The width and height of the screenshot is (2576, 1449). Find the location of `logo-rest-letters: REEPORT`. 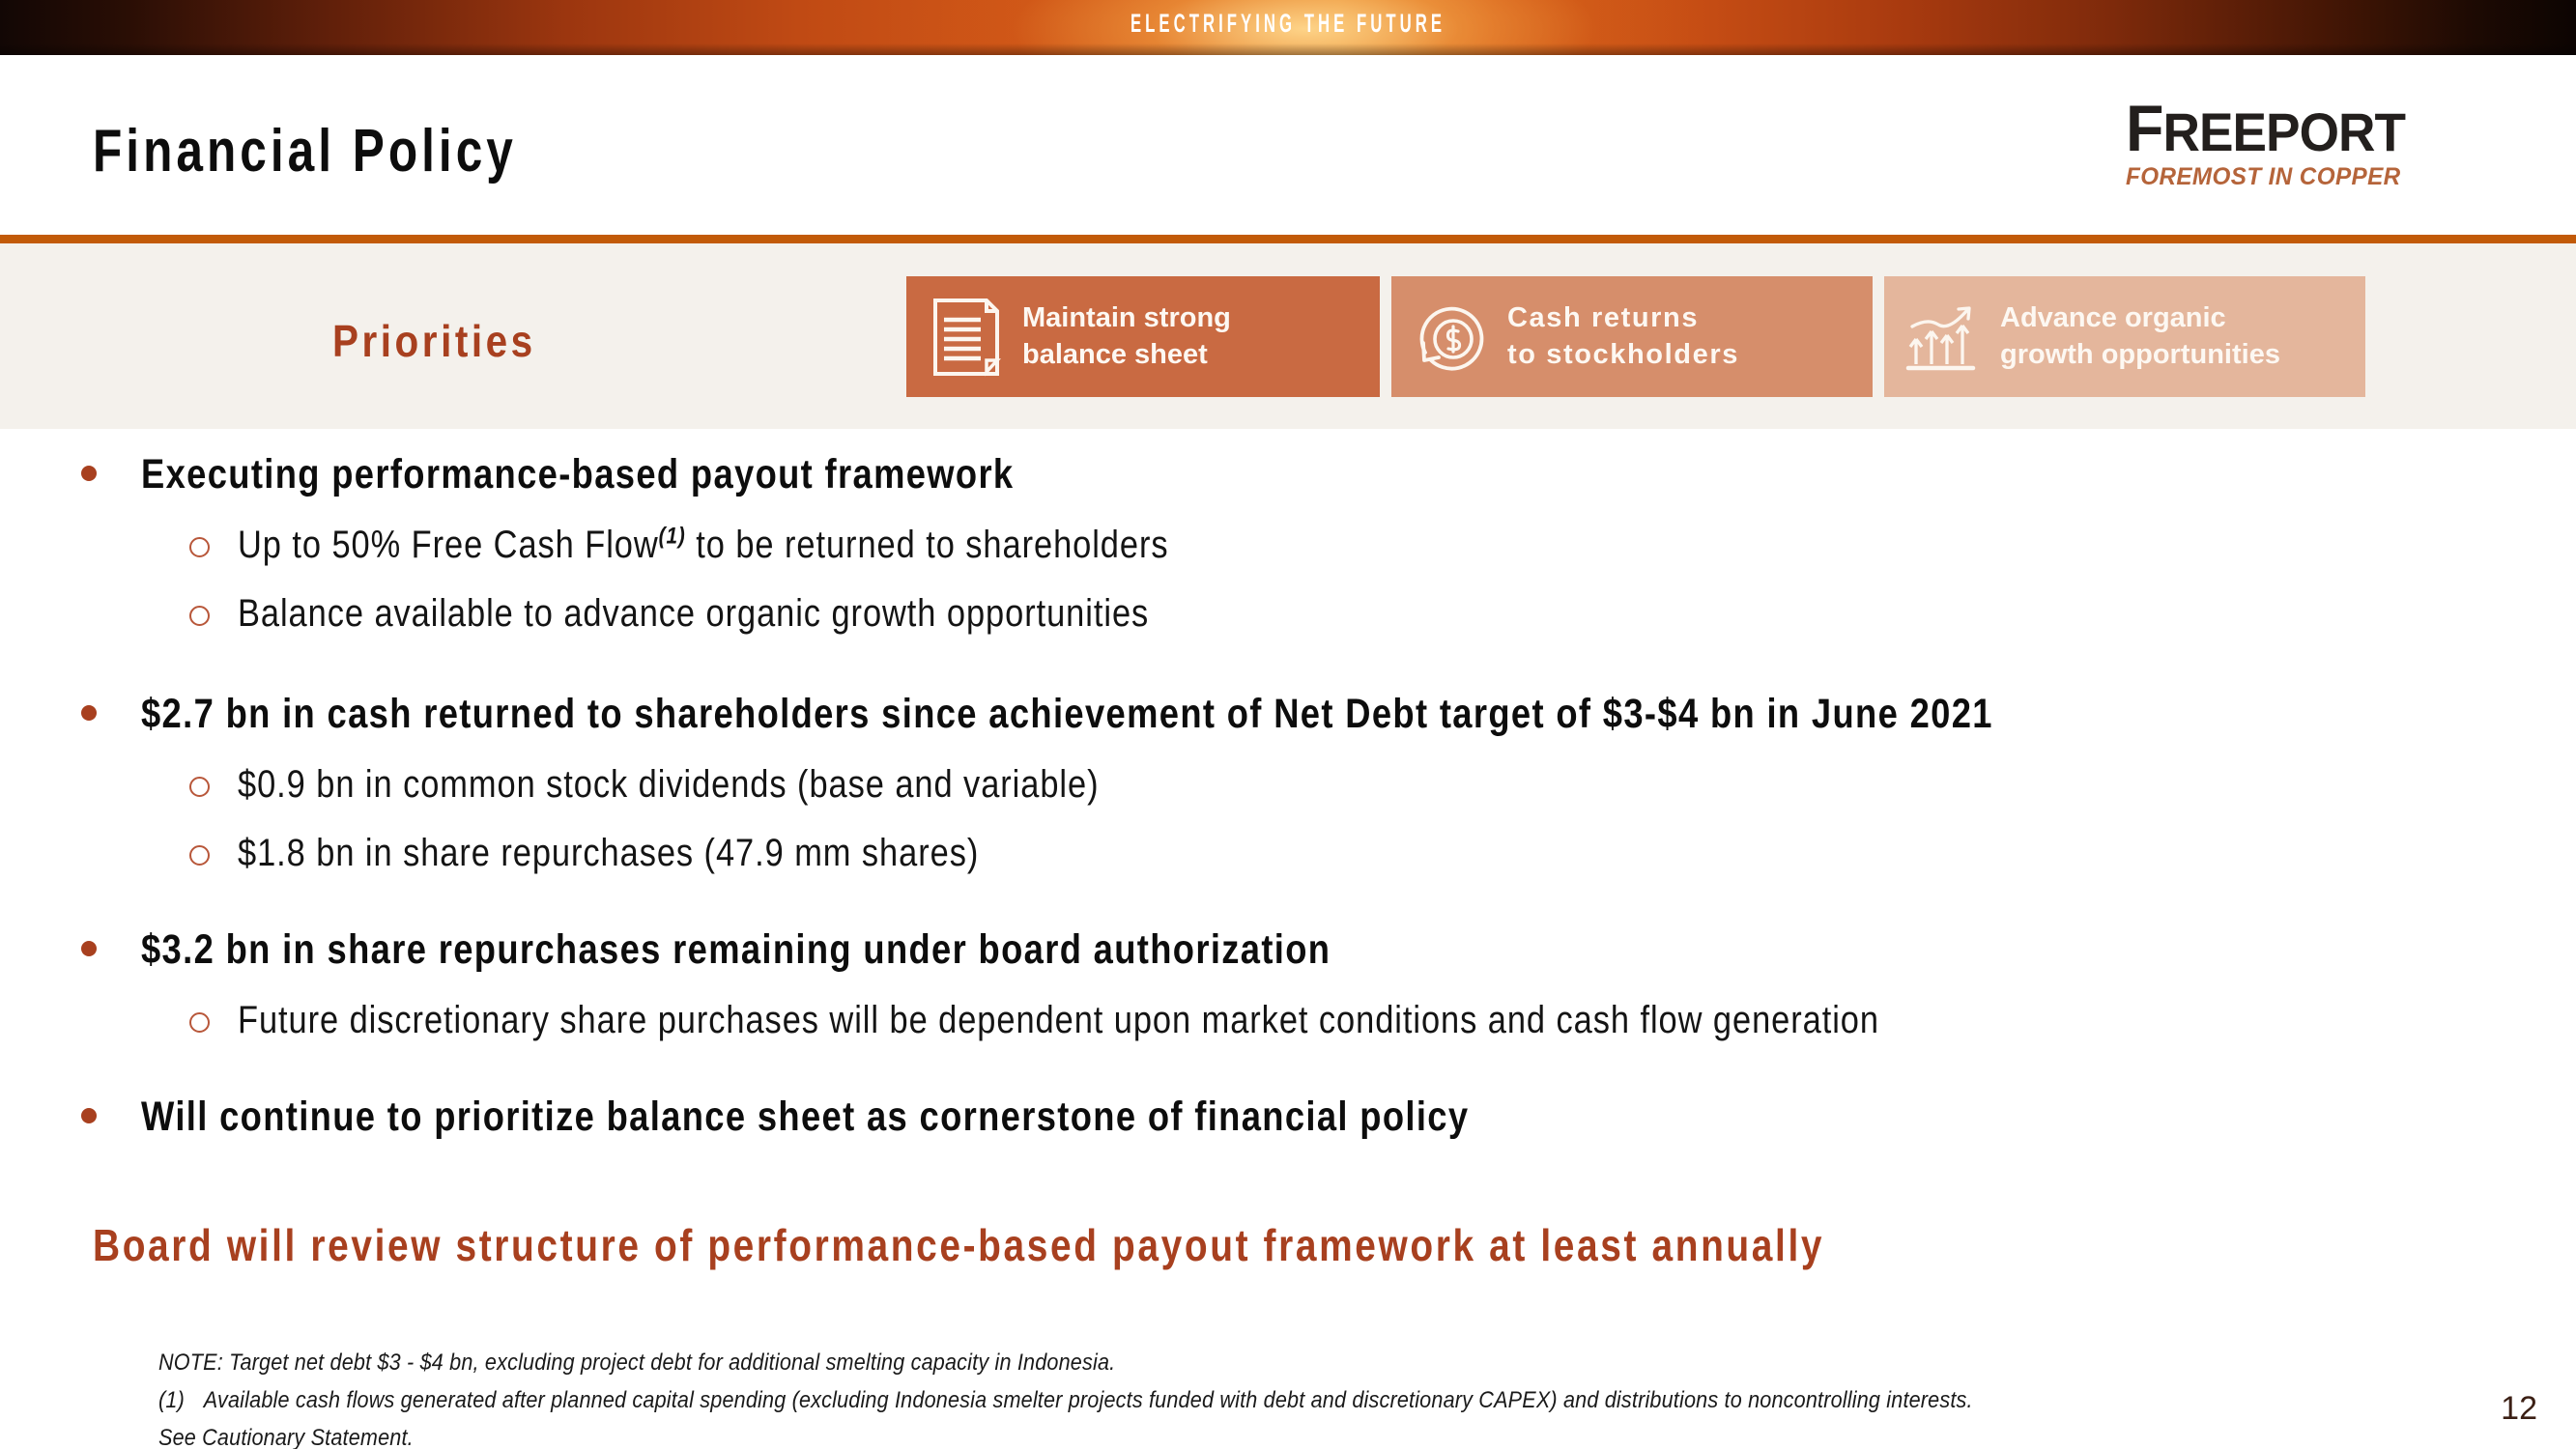

logo-rest-letters: REEPORT is located at coordinates (2284, 131).